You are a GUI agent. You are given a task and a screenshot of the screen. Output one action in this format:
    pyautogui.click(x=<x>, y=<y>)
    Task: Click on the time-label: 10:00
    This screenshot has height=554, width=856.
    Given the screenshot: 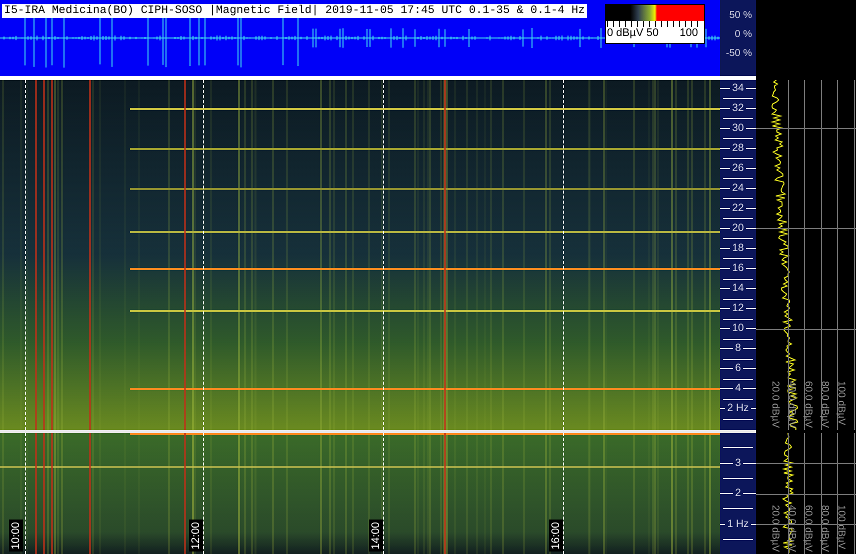 What is the action you would take?
    pyautogui.click(x=16, y=536)
    